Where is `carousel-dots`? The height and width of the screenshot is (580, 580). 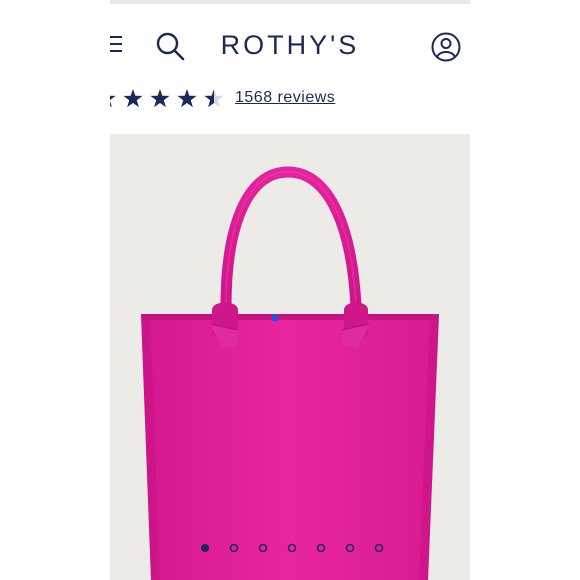
carousel-dots is located at coordinates (292, 548).